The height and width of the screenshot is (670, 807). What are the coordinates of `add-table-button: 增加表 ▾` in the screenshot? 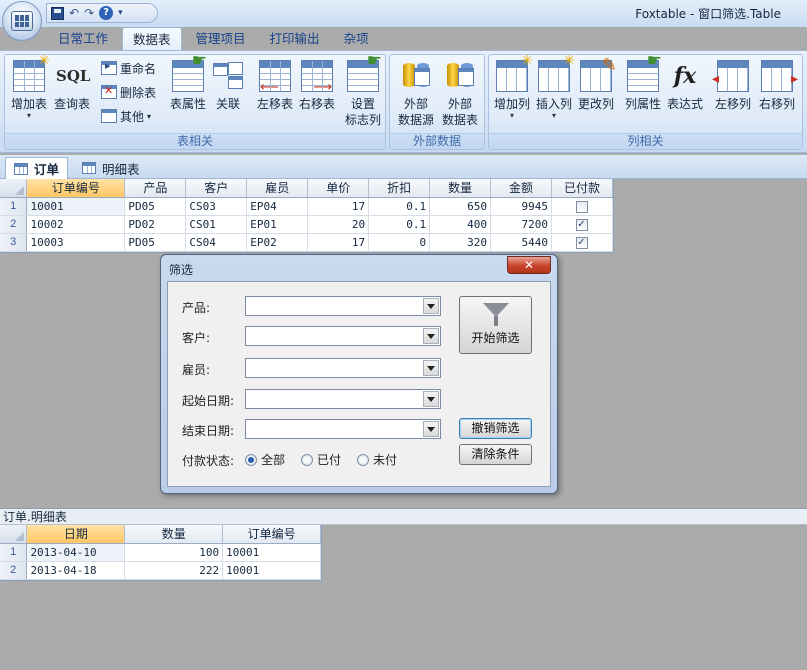 It's located at (29, 86).